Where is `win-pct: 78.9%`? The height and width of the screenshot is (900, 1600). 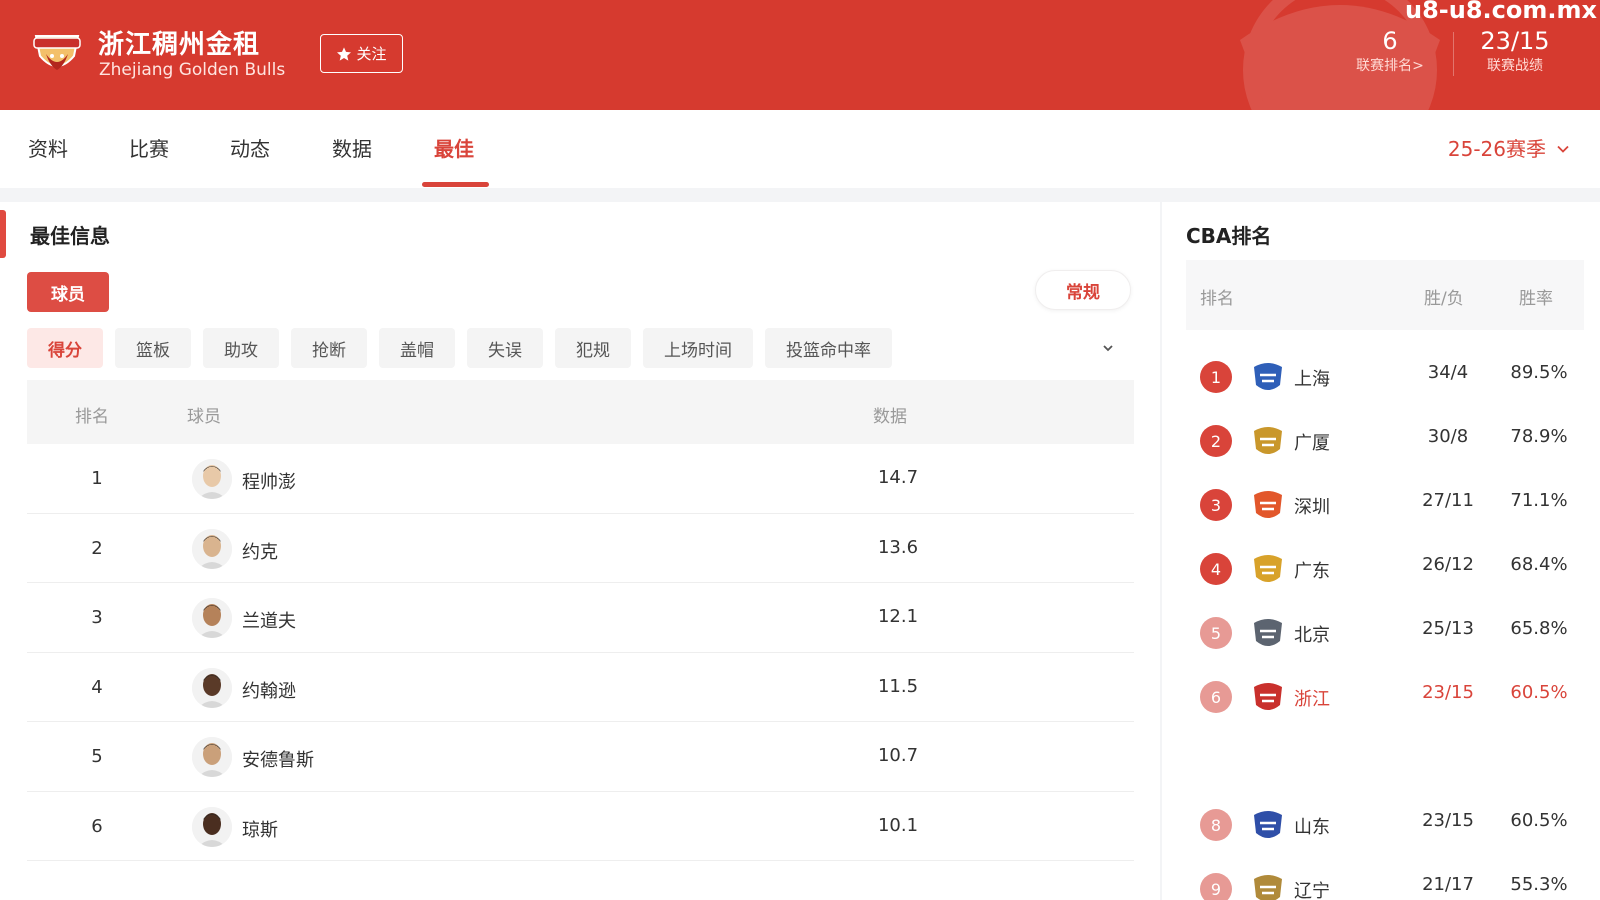 win-pct: 78.9% is located at coordinates (1539, 436).